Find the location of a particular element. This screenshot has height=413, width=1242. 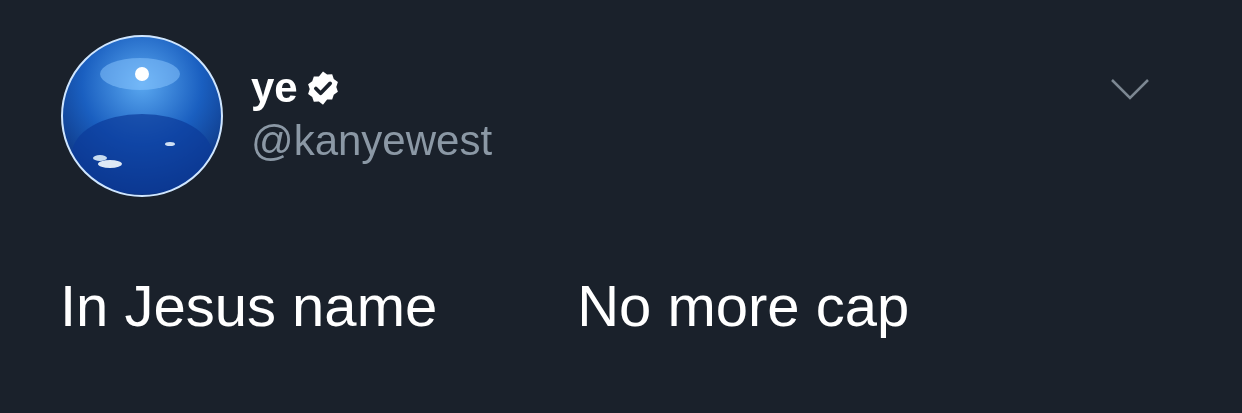

tweet-text: No more cap is located at coordinates (743, 306).